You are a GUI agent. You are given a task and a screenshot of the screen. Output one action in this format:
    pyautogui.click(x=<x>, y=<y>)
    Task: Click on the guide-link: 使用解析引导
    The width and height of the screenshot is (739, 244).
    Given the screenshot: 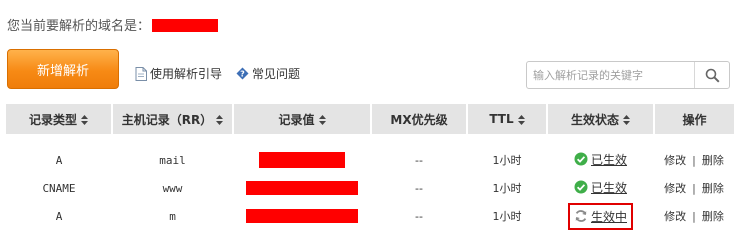 What is the action you would take?
    pyautogui.click(x=178, y=73)
    